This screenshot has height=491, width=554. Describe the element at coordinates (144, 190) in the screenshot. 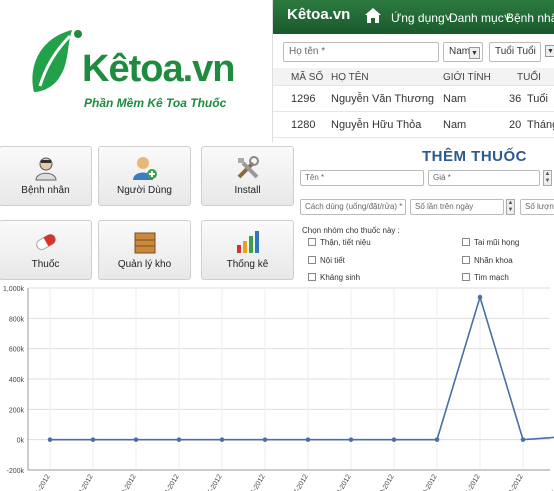

I see `tile-label: Người Dùng` at that location.